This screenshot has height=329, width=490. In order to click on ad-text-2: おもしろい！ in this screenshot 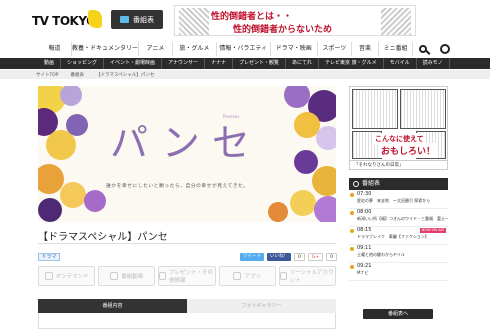, I will do `click(408, 150)`.